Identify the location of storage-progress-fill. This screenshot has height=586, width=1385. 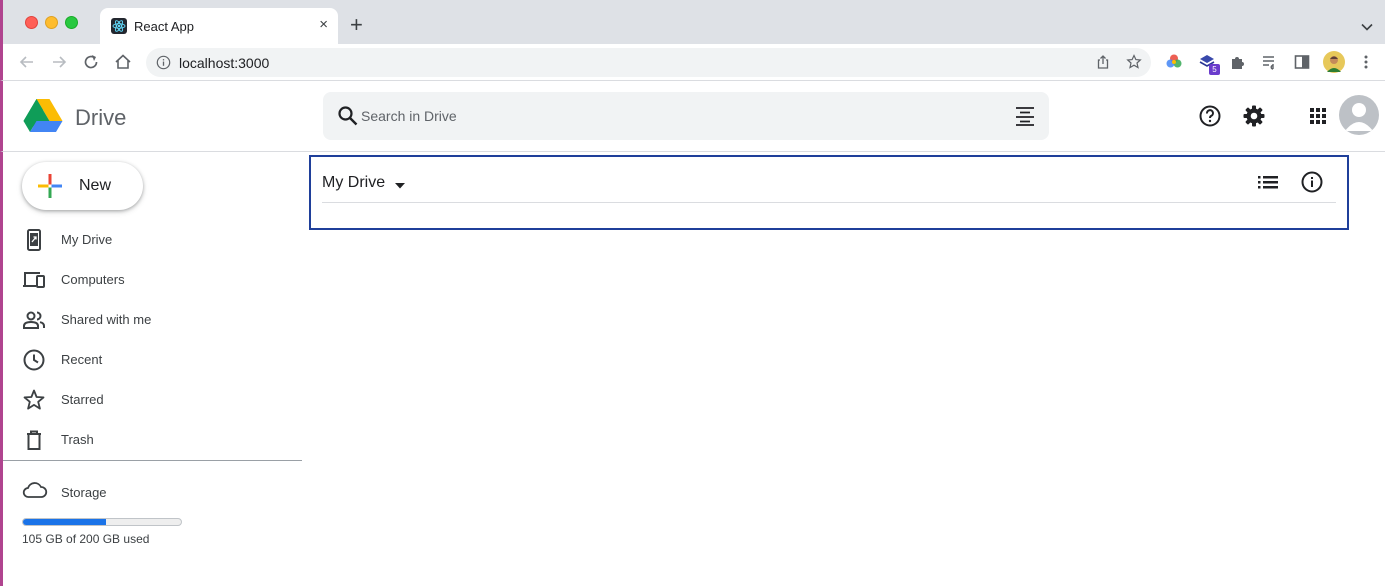
(64, 522).